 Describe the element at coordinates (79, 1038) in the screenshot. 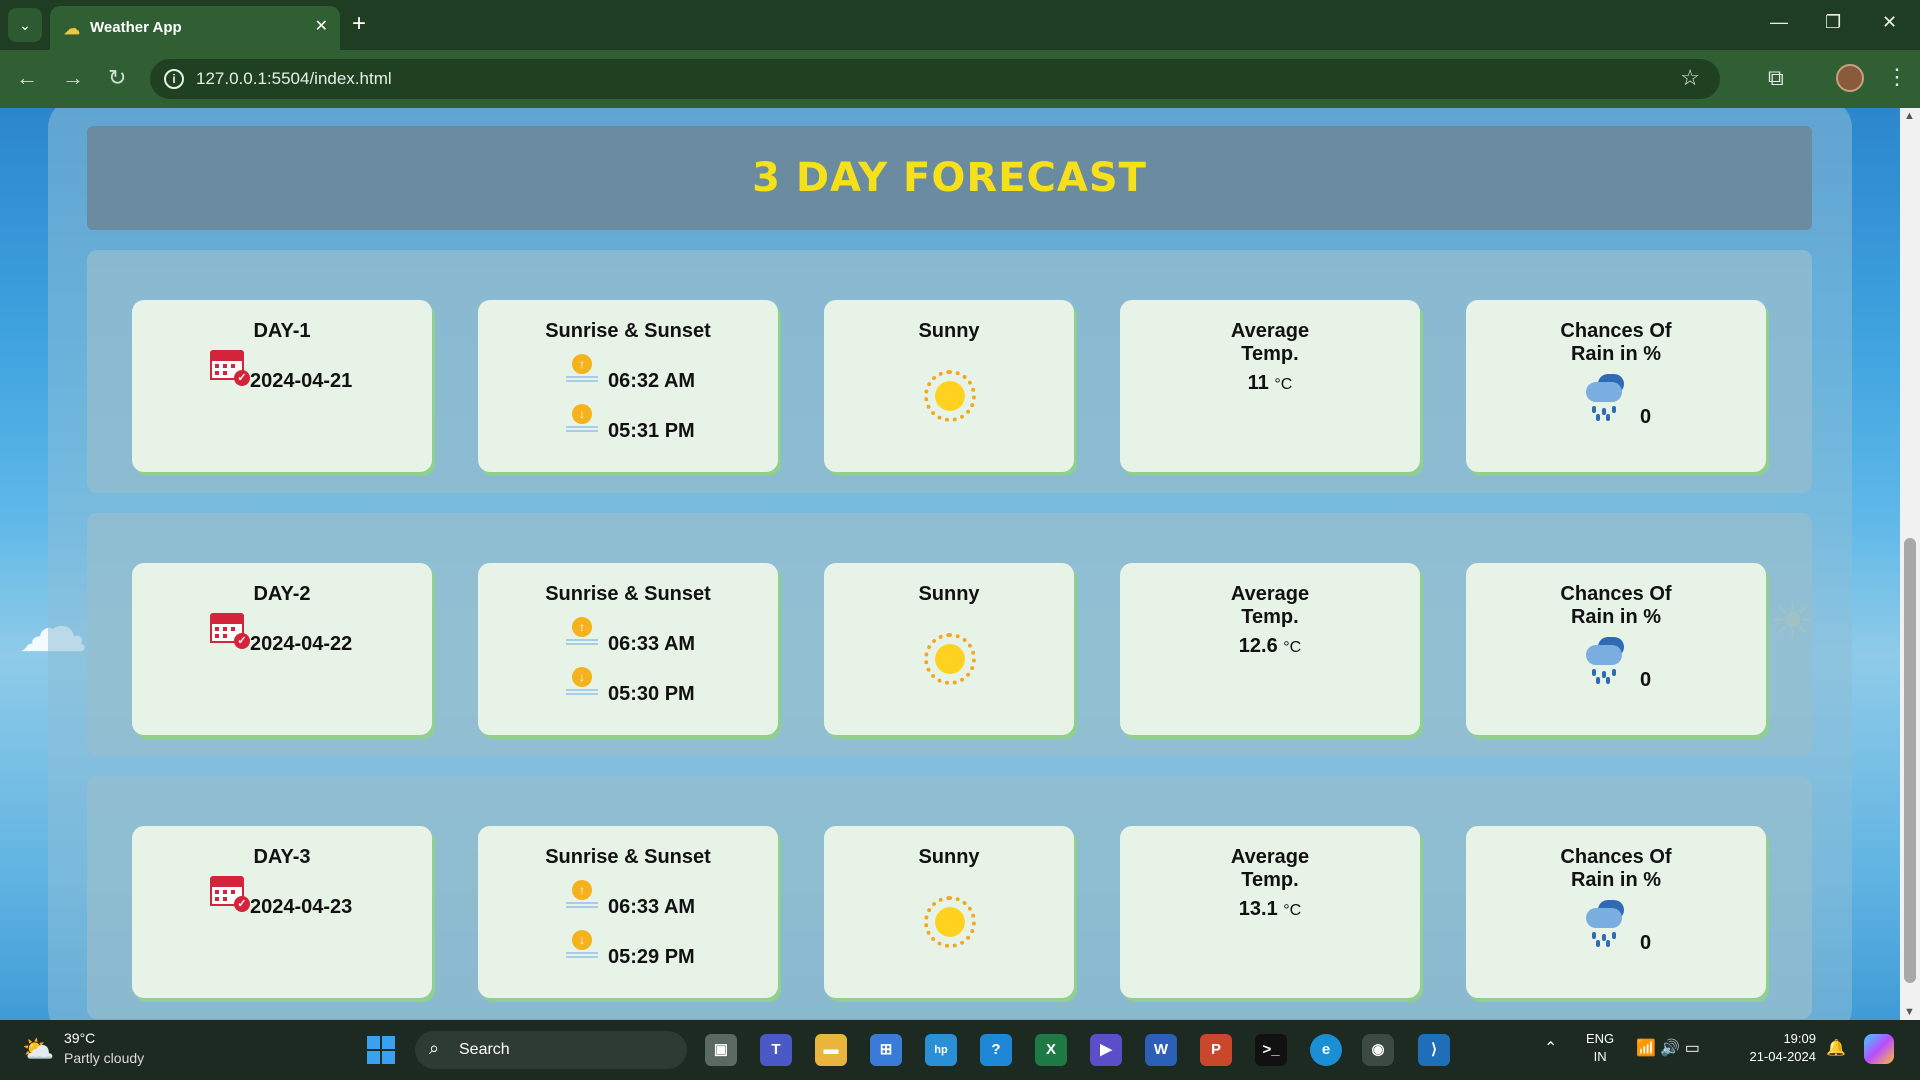

I see `taskbar-weather-temp: 39°C` at that location.